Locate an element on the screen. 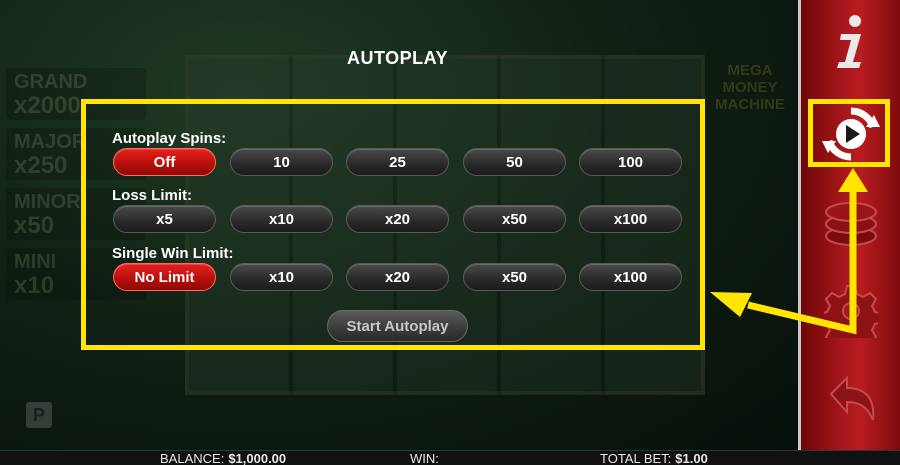 This screenshot has width=900, height=465. balance-label: BALANCE: is located at coordinates (192, 458).